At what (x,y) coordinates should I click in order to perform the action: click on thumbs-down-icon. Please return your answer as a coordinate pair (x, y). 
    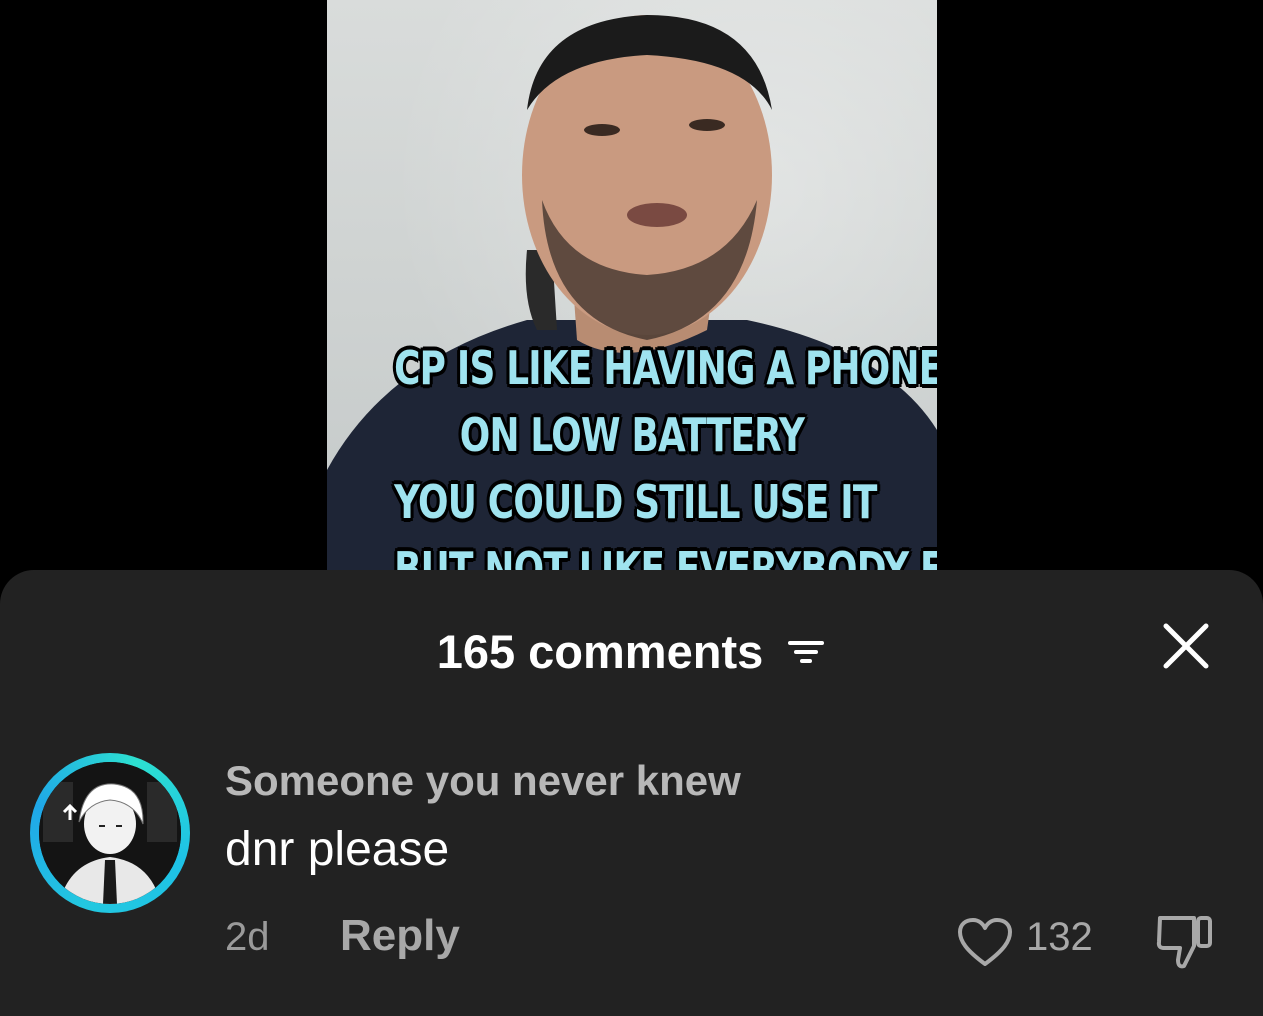
    Looking at the image, I should click on (1186, 942).